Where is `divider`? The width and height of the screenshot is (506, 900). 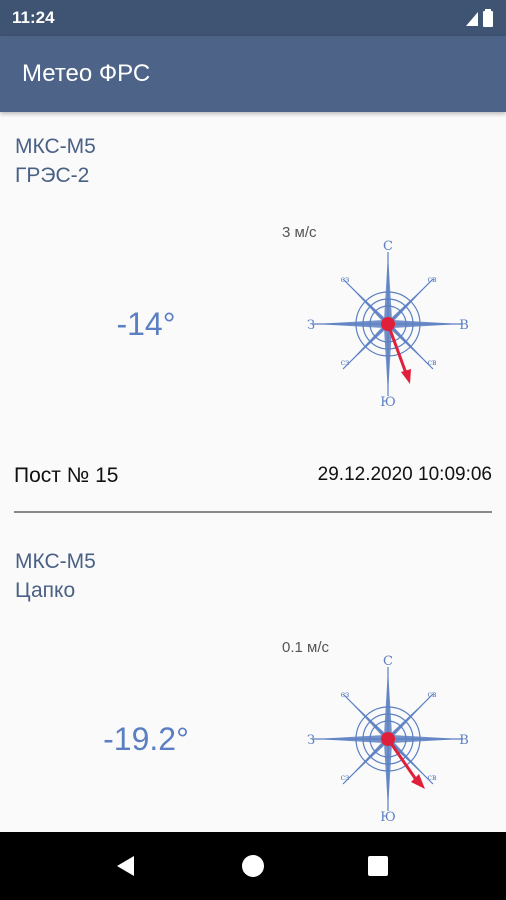
divider is located at coordinates (253, 512).